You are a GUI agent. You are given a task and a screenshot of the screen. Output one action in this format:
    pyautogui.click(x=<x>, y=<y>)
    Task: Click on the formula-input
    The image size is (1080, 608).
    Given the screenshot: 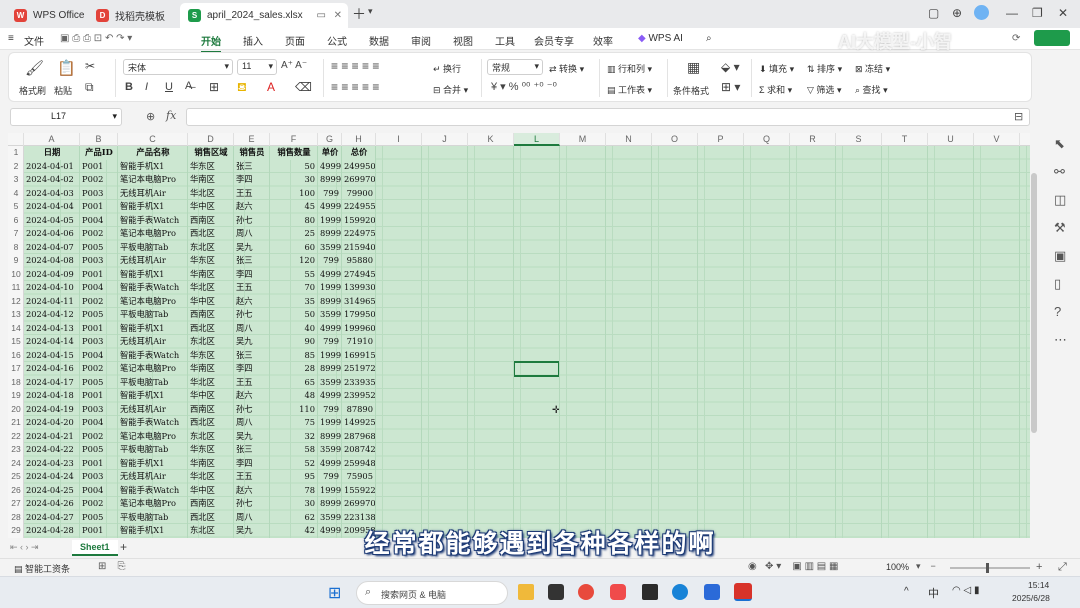 What is the action you would take?
    pyautogui.click(x=608, y=117)
    